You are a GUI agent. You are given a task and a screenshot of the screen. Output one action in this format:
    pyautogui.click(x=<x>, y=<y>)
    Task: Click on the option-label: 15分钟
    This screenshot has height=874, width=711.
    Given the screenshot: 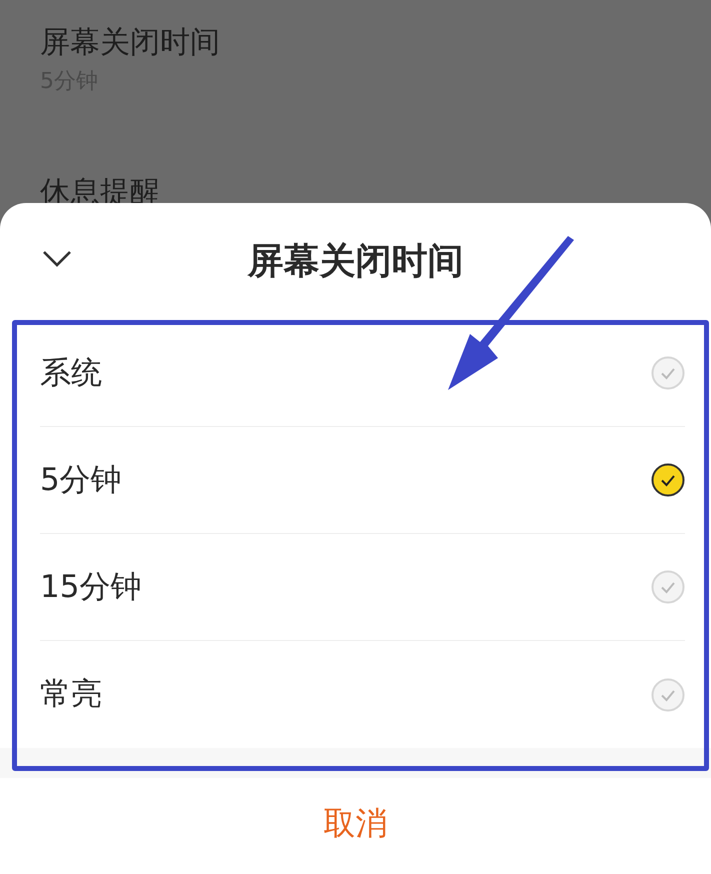 What is the action you would take?
    pyautogui.click(x=91, y=587)
    